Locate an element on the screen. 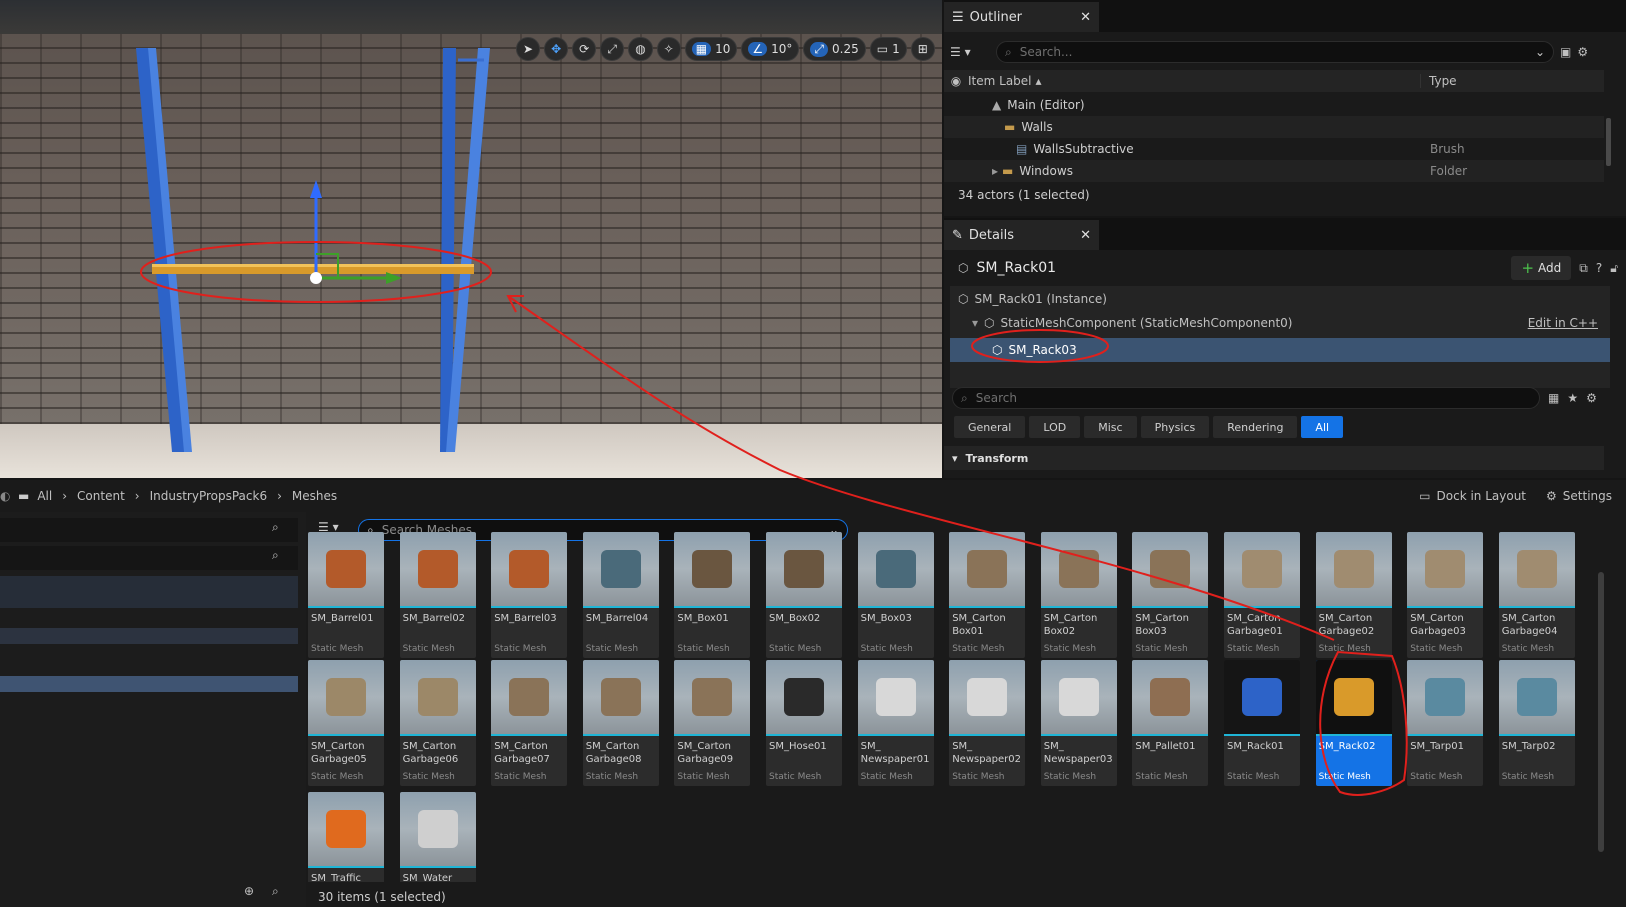 This screenshot has height=907, width=1626. asset-name: SM_Carton Garbage03 is located at coordinates (1438, 625).